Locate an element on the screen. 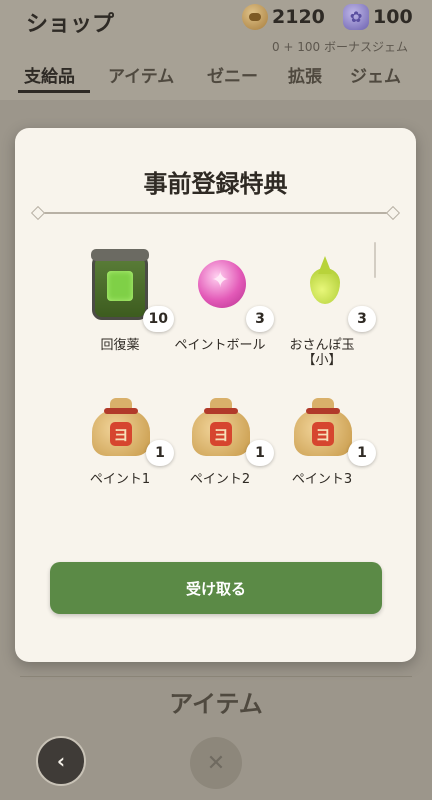 The width and height of the screenshot is (432, 800). tab-items: アイテム is located at coordinates (141, 74).